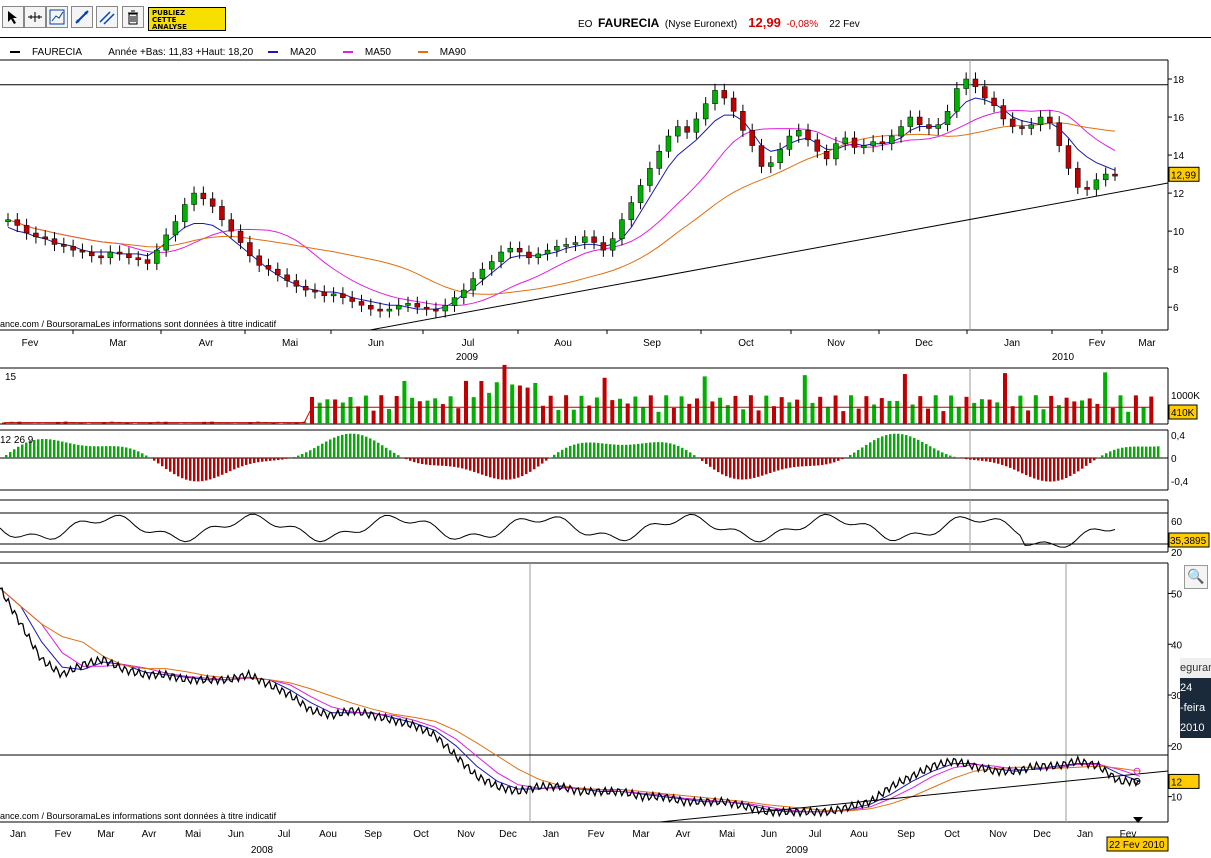 Image resolution: width=1211 pixels, height=858 pixels. Describe the element at coordinates (82, 17) in the screenshot. I see `trendline-icon` at that location.